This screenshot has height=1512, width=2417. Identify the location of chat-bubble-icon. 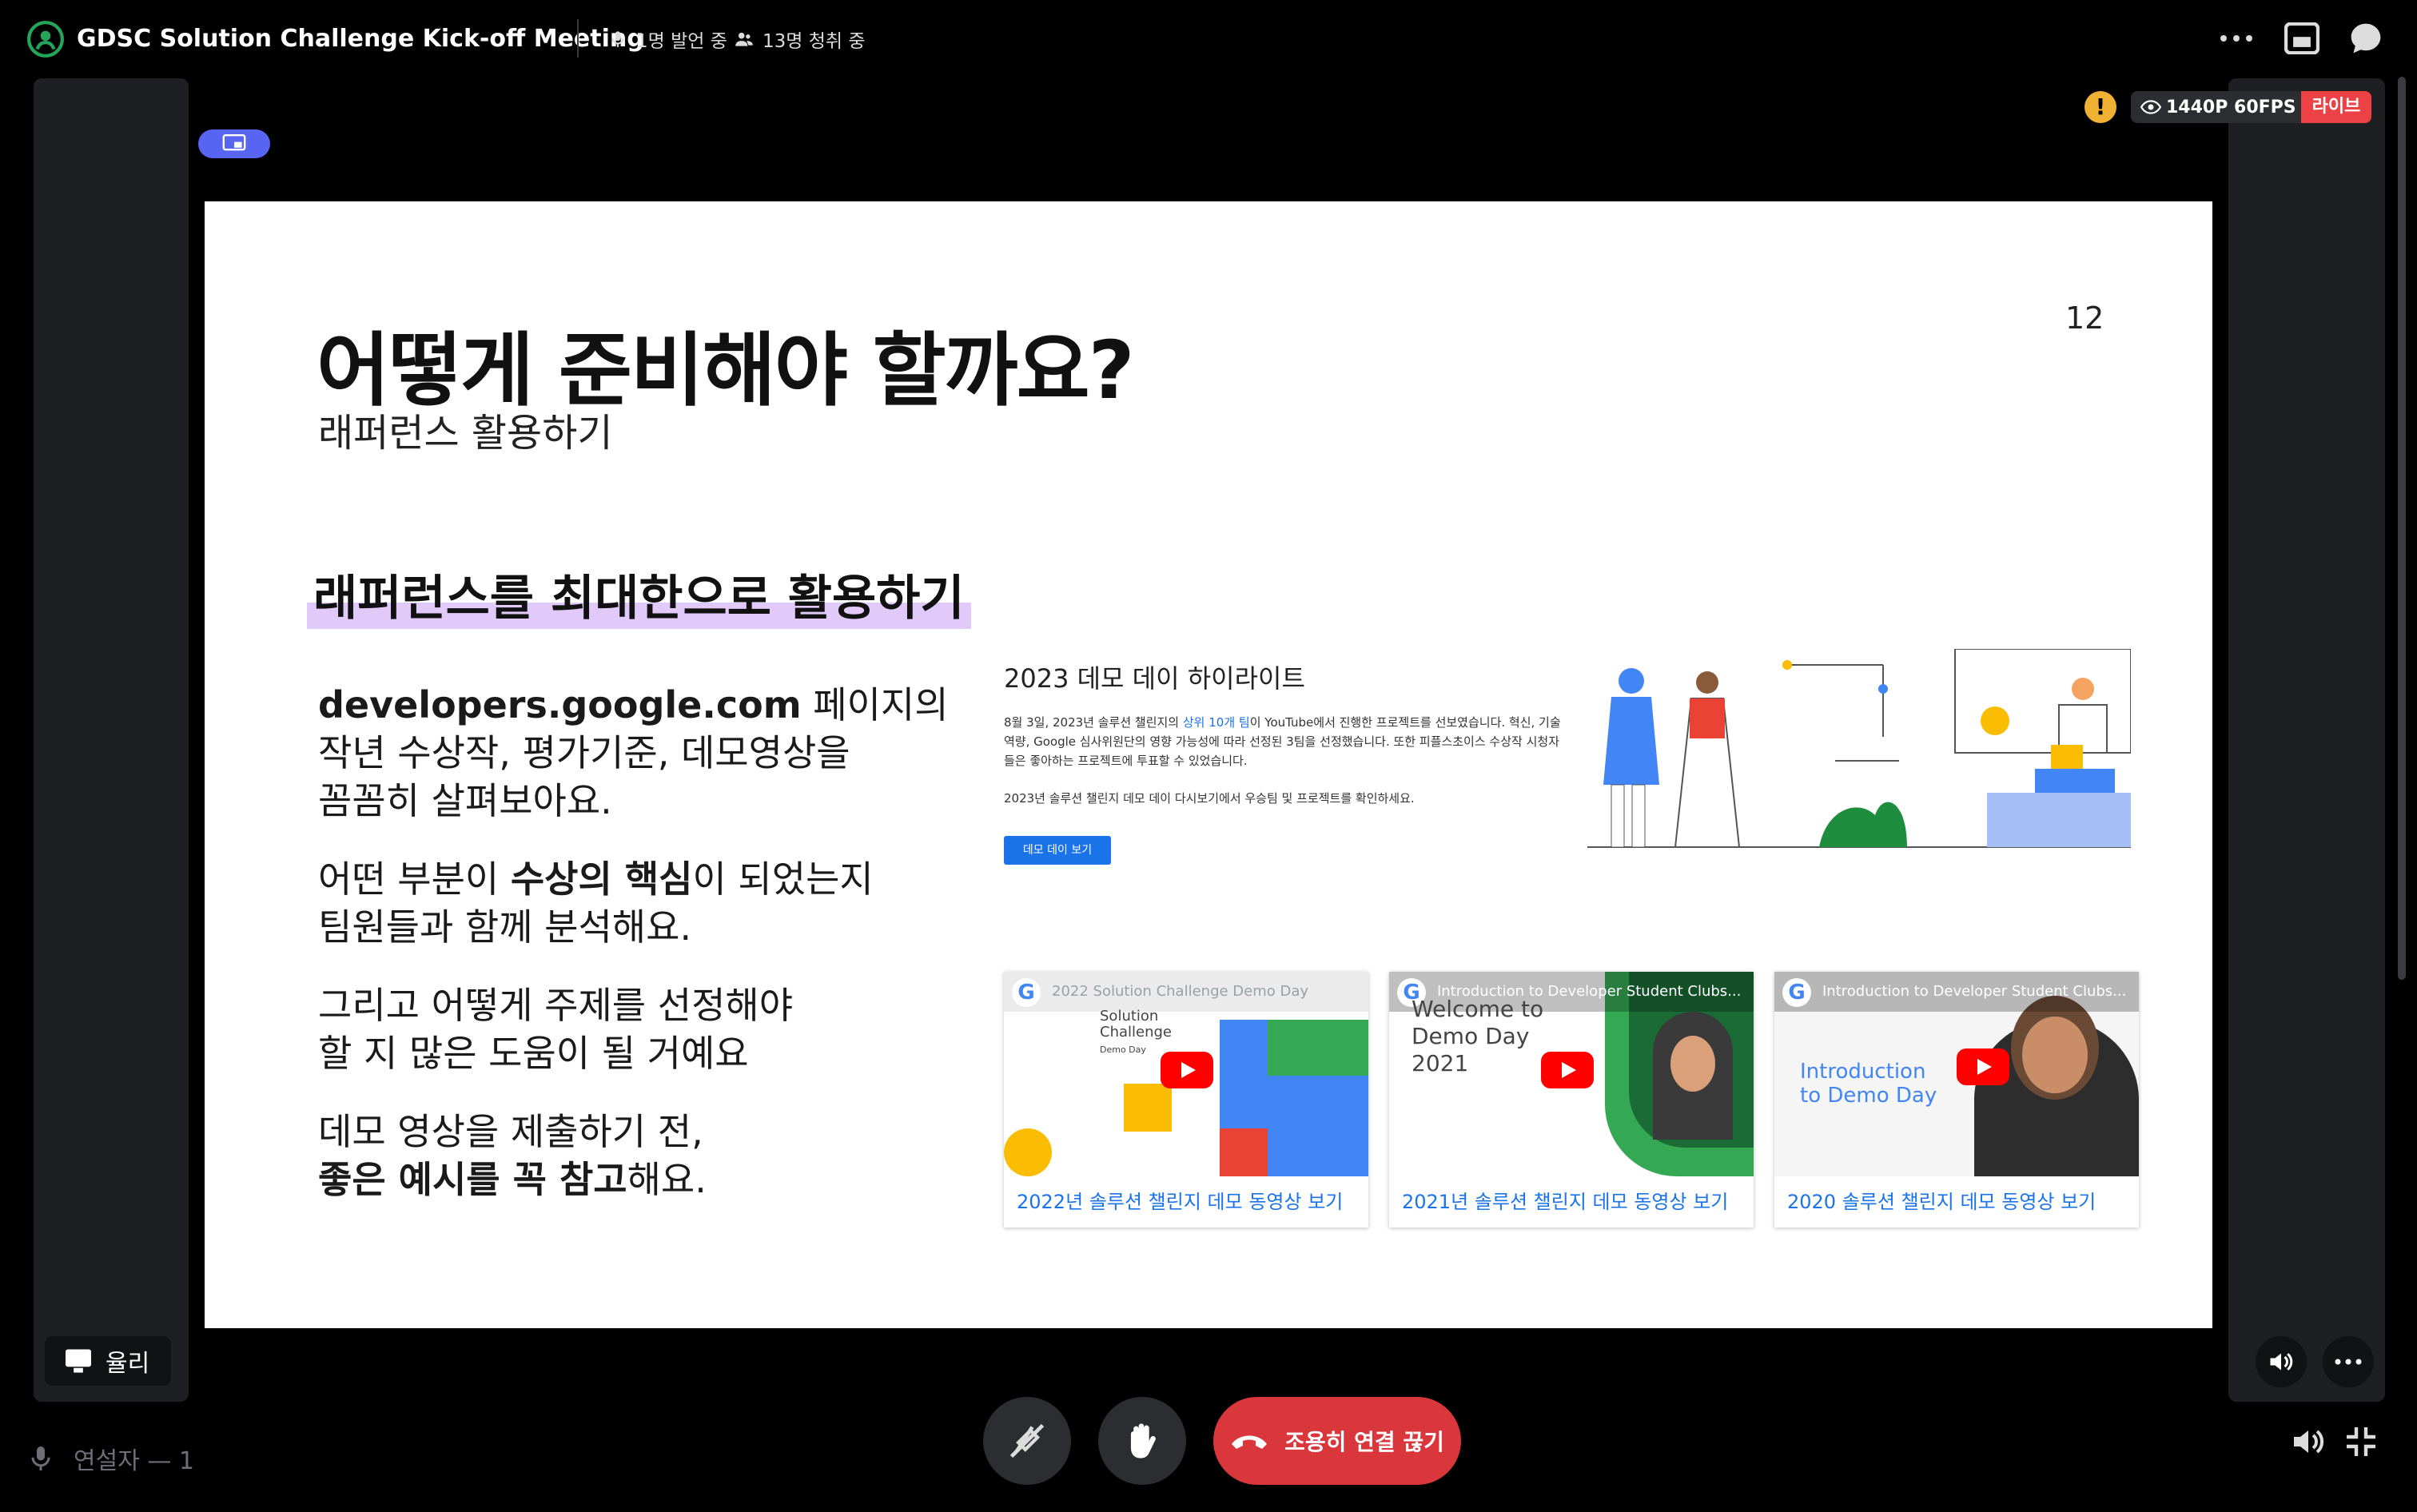
(2366, 38).